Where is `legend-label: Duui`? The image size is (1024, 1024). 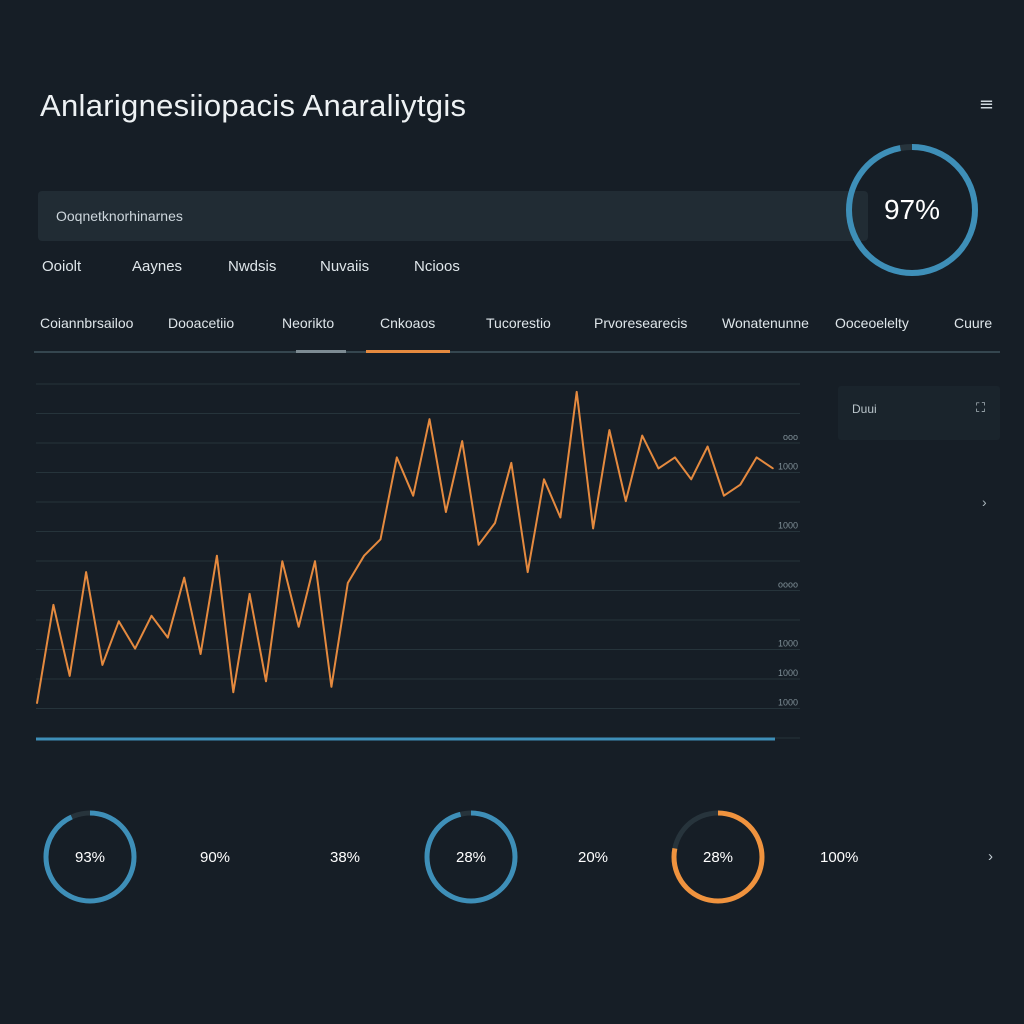 legend-label: Duui is located at coordinates (864, 409).